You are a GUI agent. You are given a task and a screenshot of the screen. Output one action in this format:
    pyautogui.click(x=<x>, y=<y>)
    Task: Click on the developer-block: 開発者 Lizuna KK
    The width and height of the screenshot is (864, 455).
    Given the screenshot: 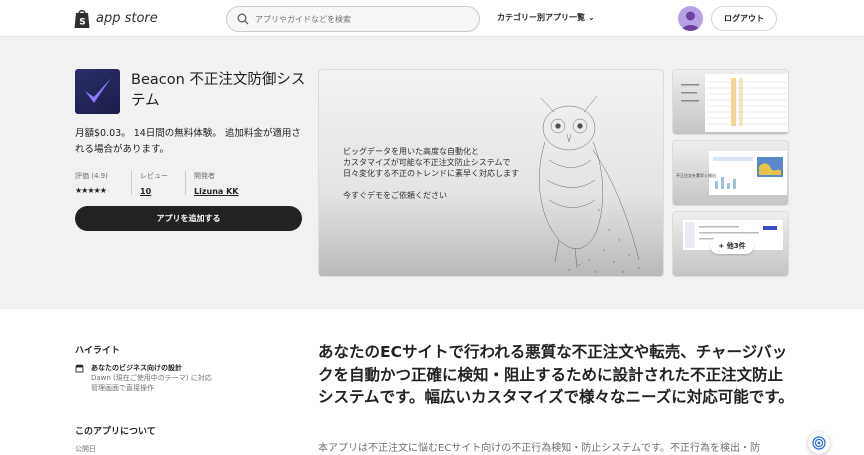 What is the action you would take?
    pyautogui.click(x=216, y=183)
    